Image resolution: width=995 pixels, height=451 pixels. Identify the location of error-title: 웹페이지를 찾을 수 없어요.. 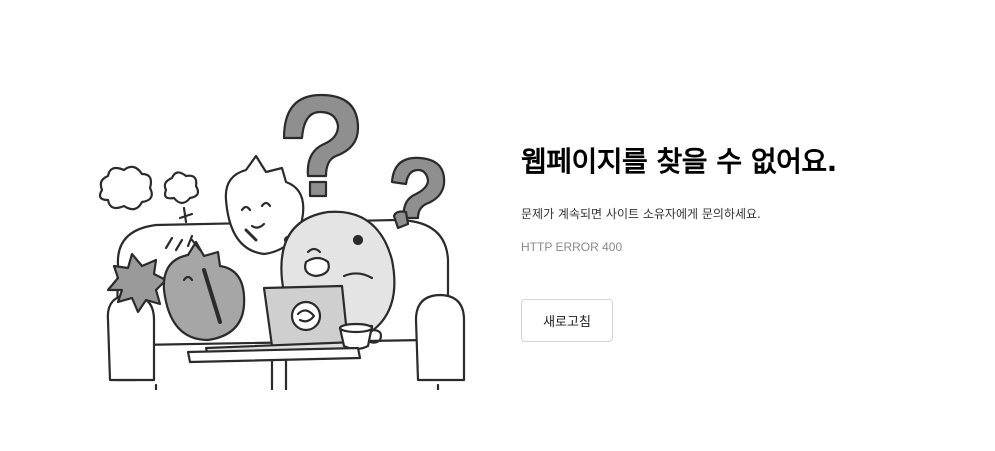
(679, 161).